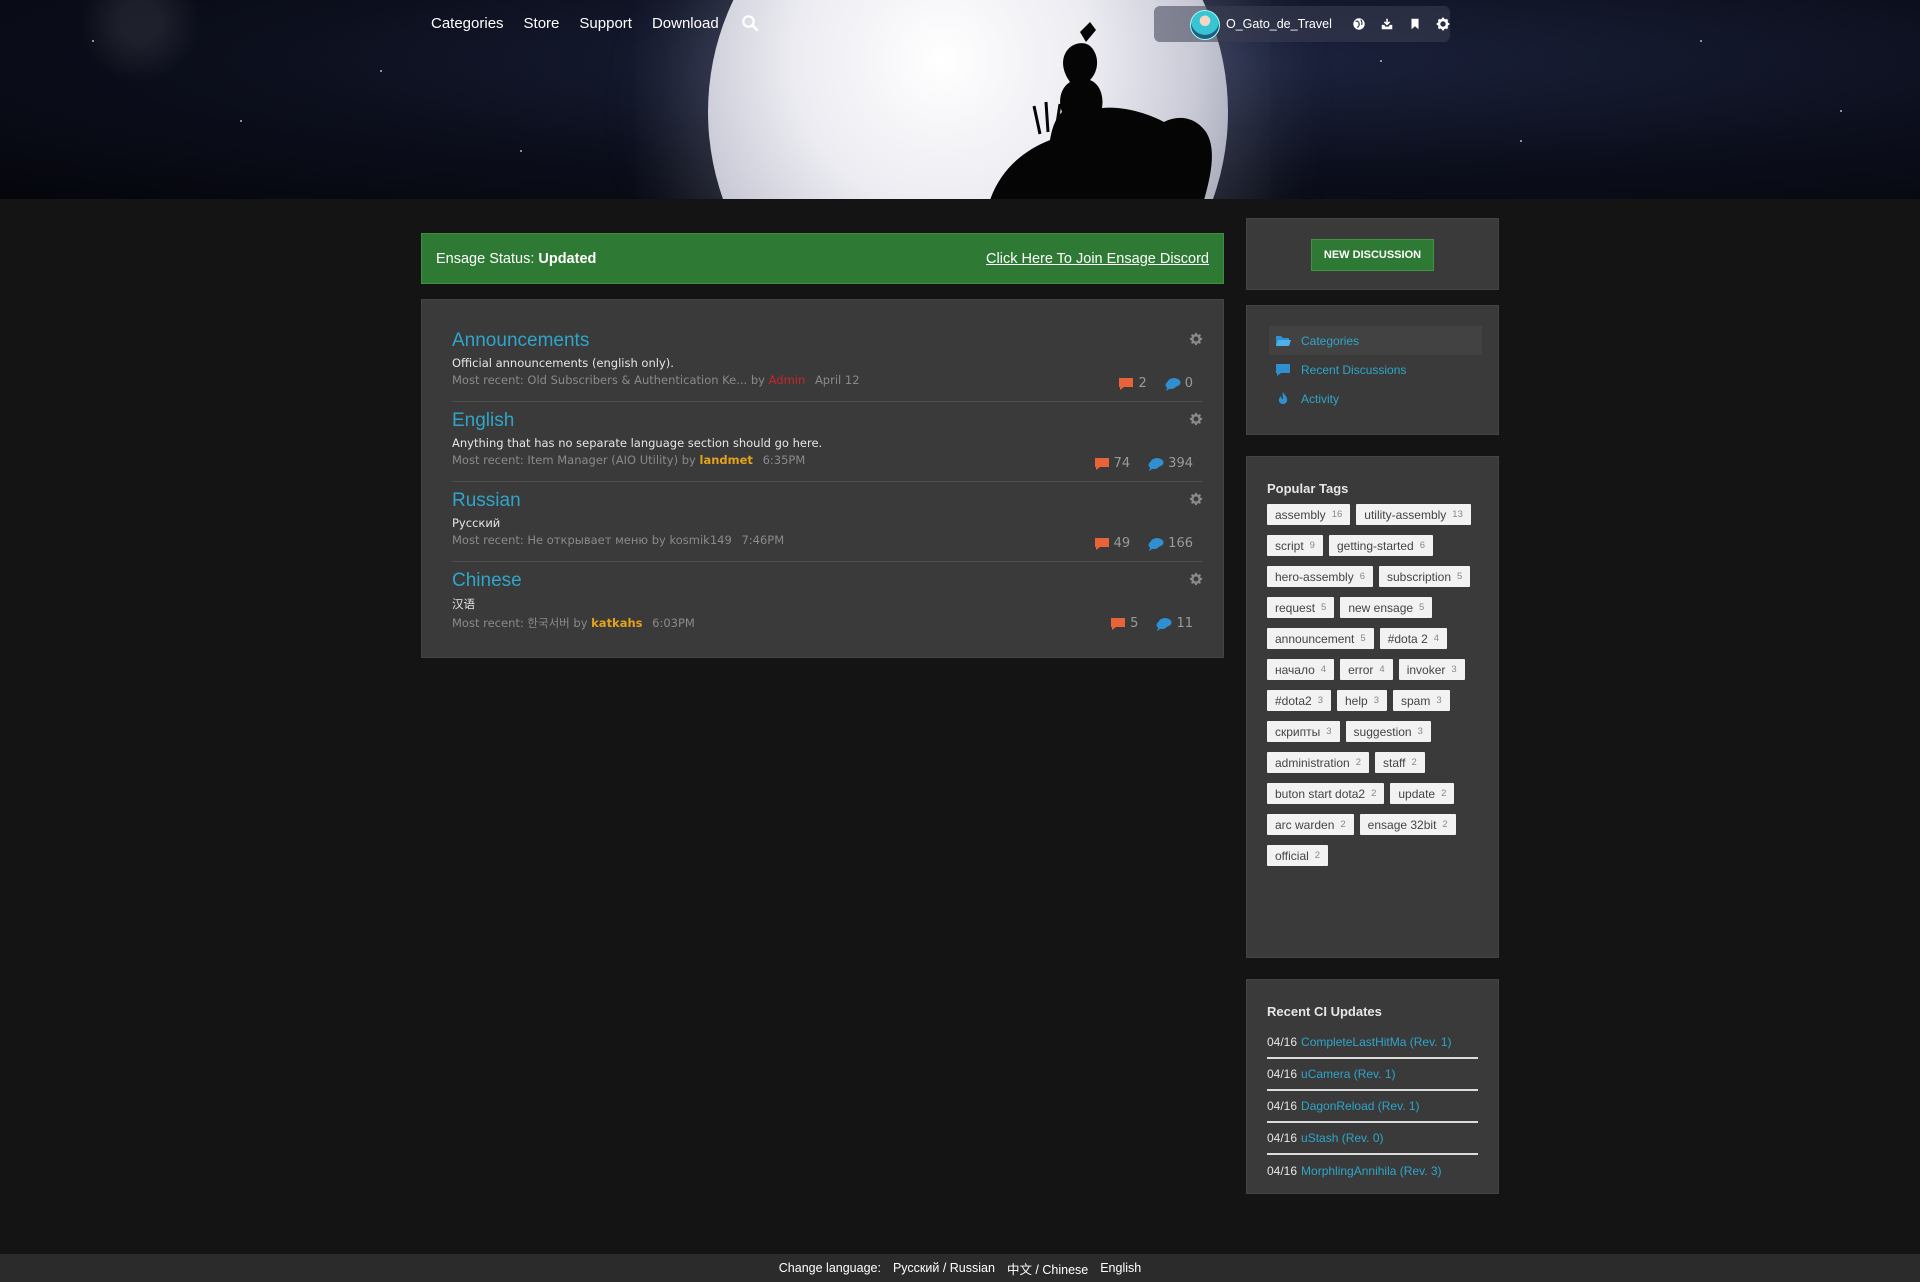 The image size is (1920, 1282). Describe the element at coordinates (1422, 793) in the screenshot. I see `tag-chip: update 2` at that location.